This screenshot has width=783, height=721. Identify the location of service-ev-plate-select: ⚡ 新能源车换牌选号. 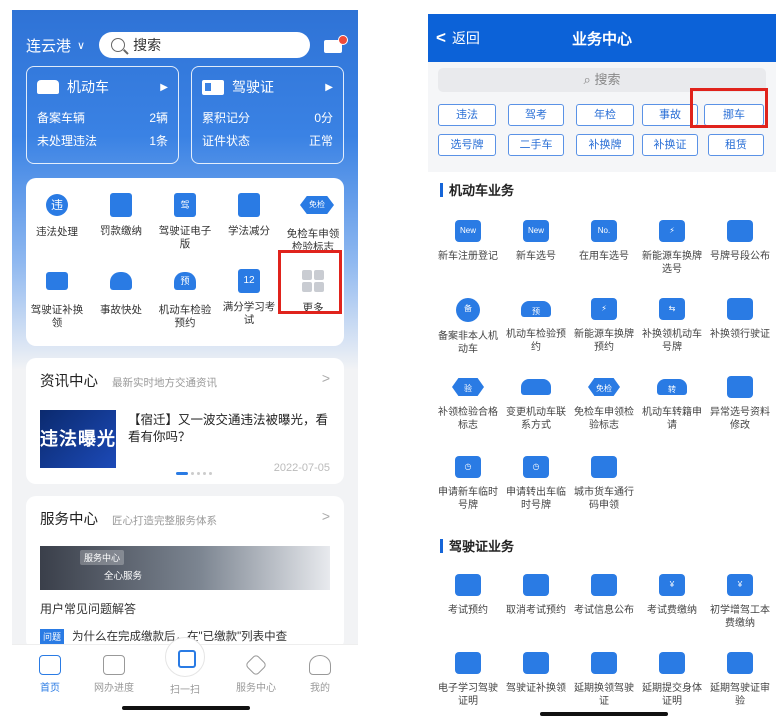
(672, 248).